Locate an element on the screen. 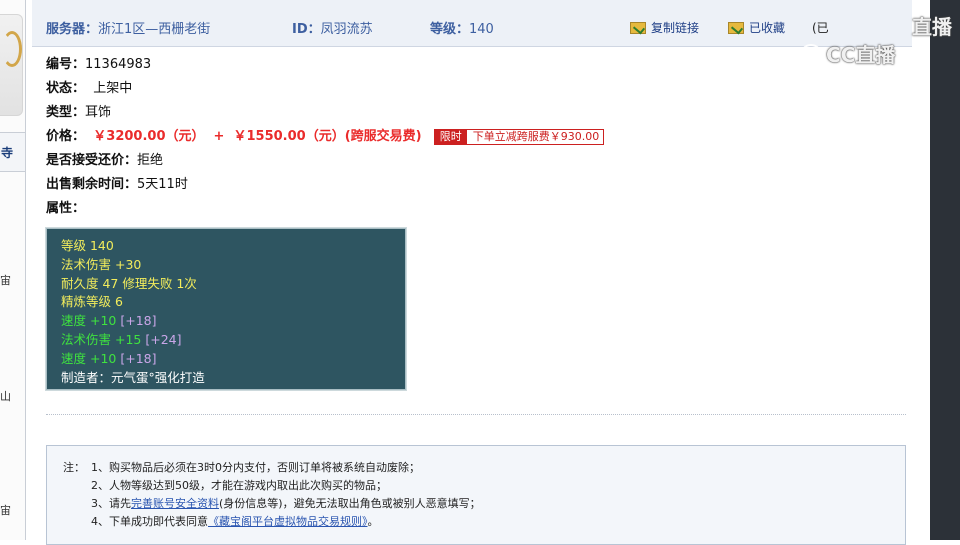 The image size is (960, 545). left-tab-label: 寺 is located at coordinates (7, 153).